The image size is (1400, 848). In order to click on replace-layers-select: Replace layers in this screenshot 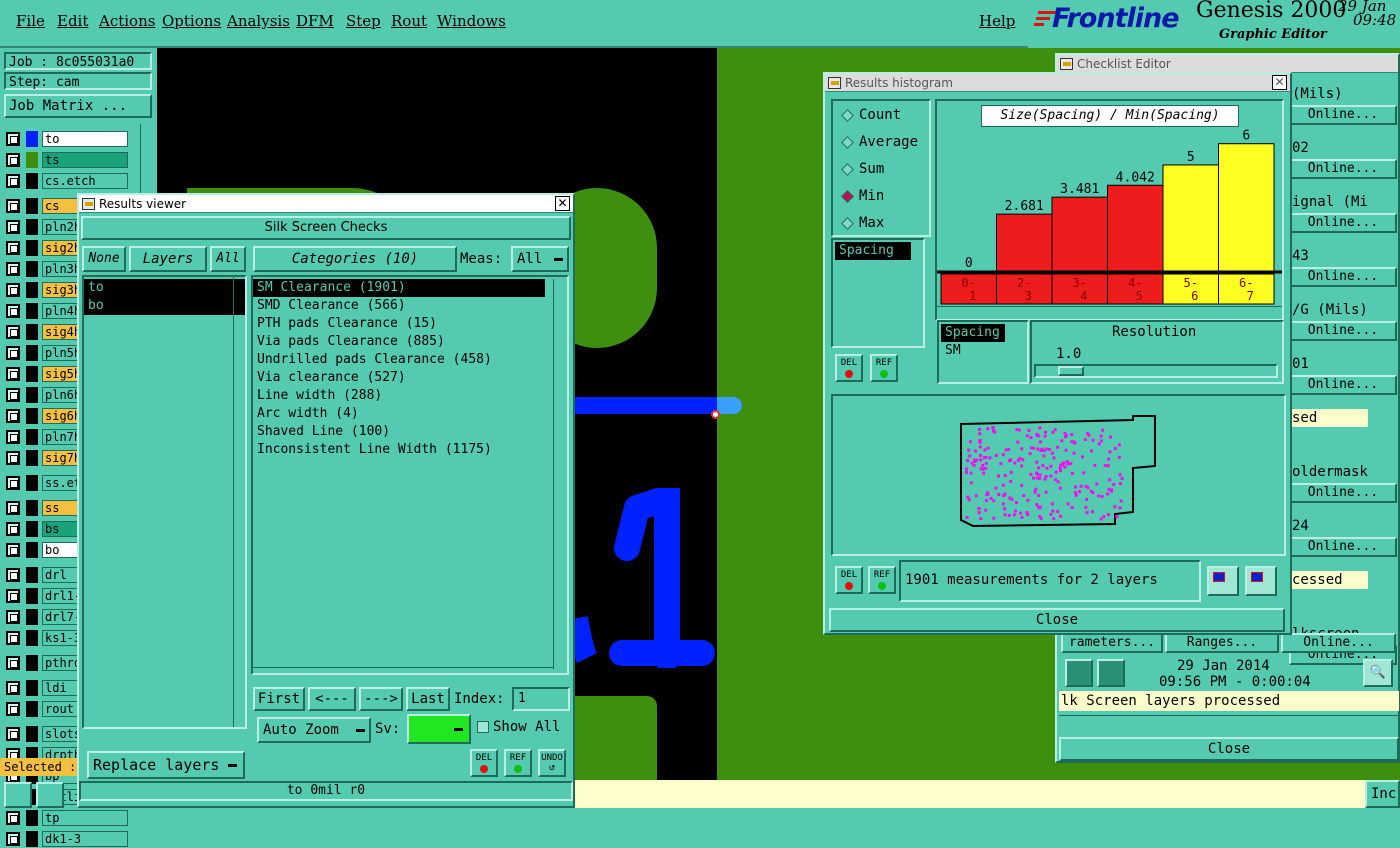, I will do `click(166, 765)`.